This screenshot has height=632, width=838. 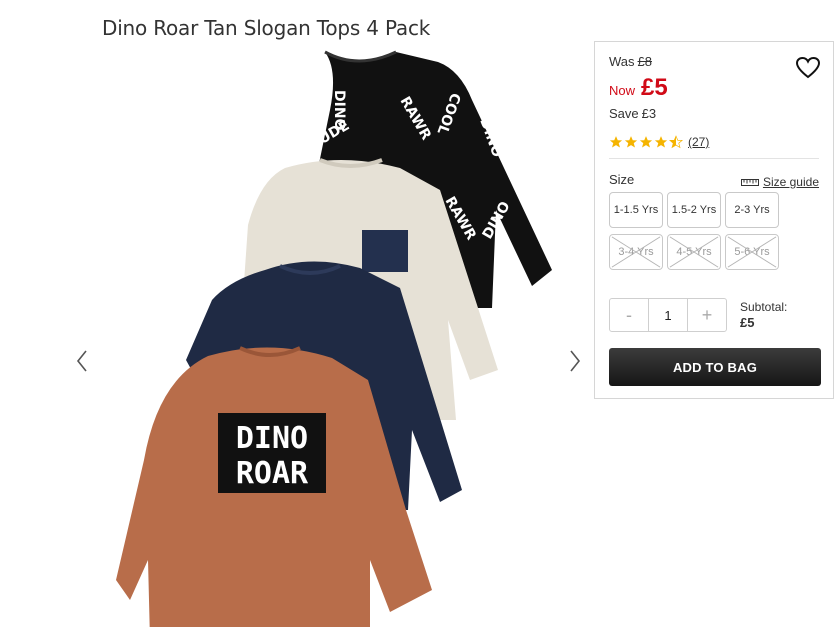 I want to click on quantity-stepper: - 1 +, so click(x=668, y=315).